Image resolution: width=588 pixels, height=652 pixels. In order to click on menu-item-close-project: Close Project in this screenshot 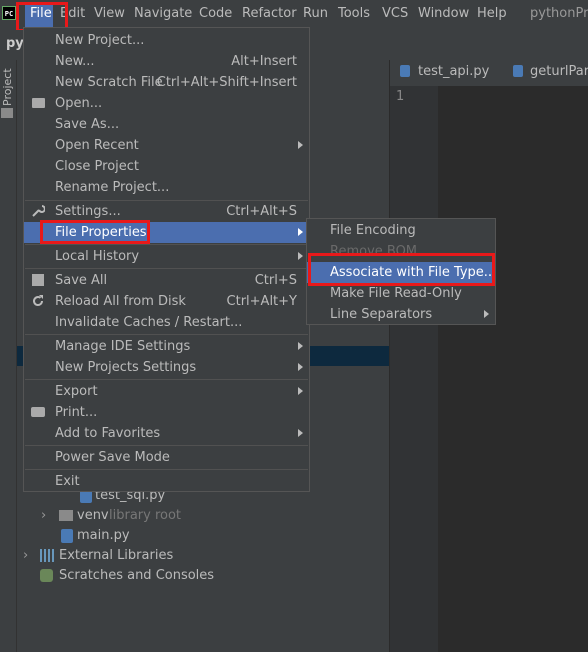, I will do `click(166, 166)`.